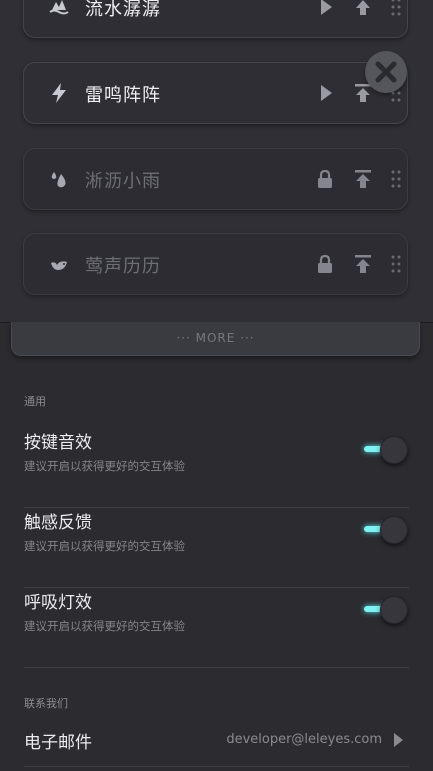 Image resolution: width=433 pixels, height=771 pixels. Describe the element at coordinates (304, 739) in the screenshot. I see `email-value: developer@leleyes.com` at that location.